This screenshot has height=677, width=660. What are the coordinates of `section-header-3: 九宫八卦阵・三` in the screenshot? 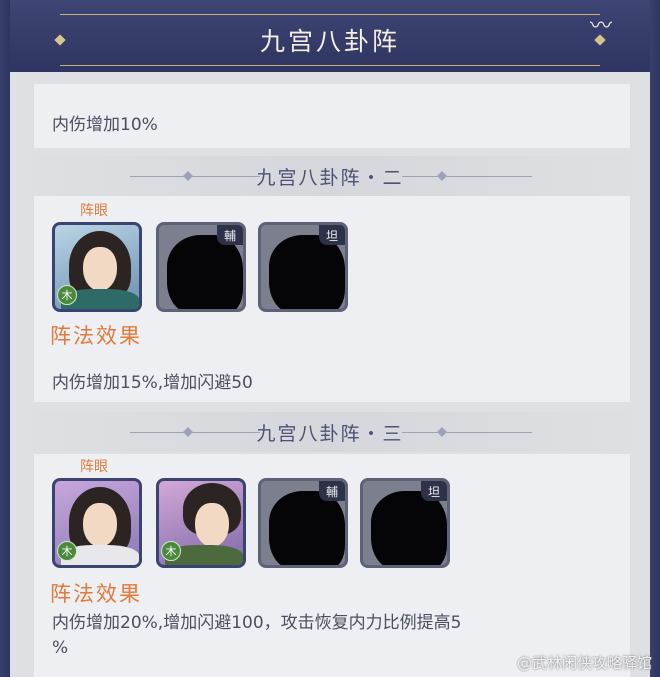 It's located at (330, 432).